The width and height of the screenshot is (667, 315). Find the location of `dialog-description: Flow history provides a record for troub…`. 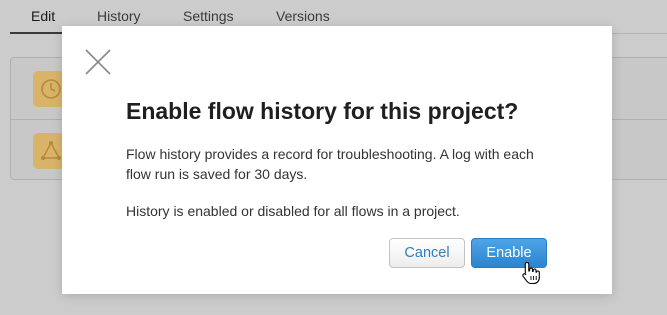

dialog-description: Flow history provides a record for troub… is located at coordinates (330, 164).